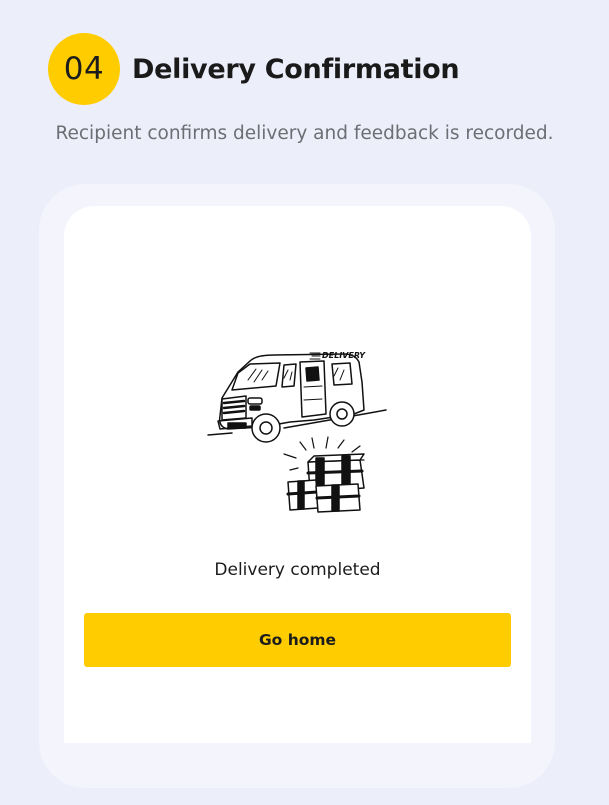 The height and width of the screenshot is (805, 609). I want to click on delivery-van-illustration: DELIVERY, so click(297, 432).